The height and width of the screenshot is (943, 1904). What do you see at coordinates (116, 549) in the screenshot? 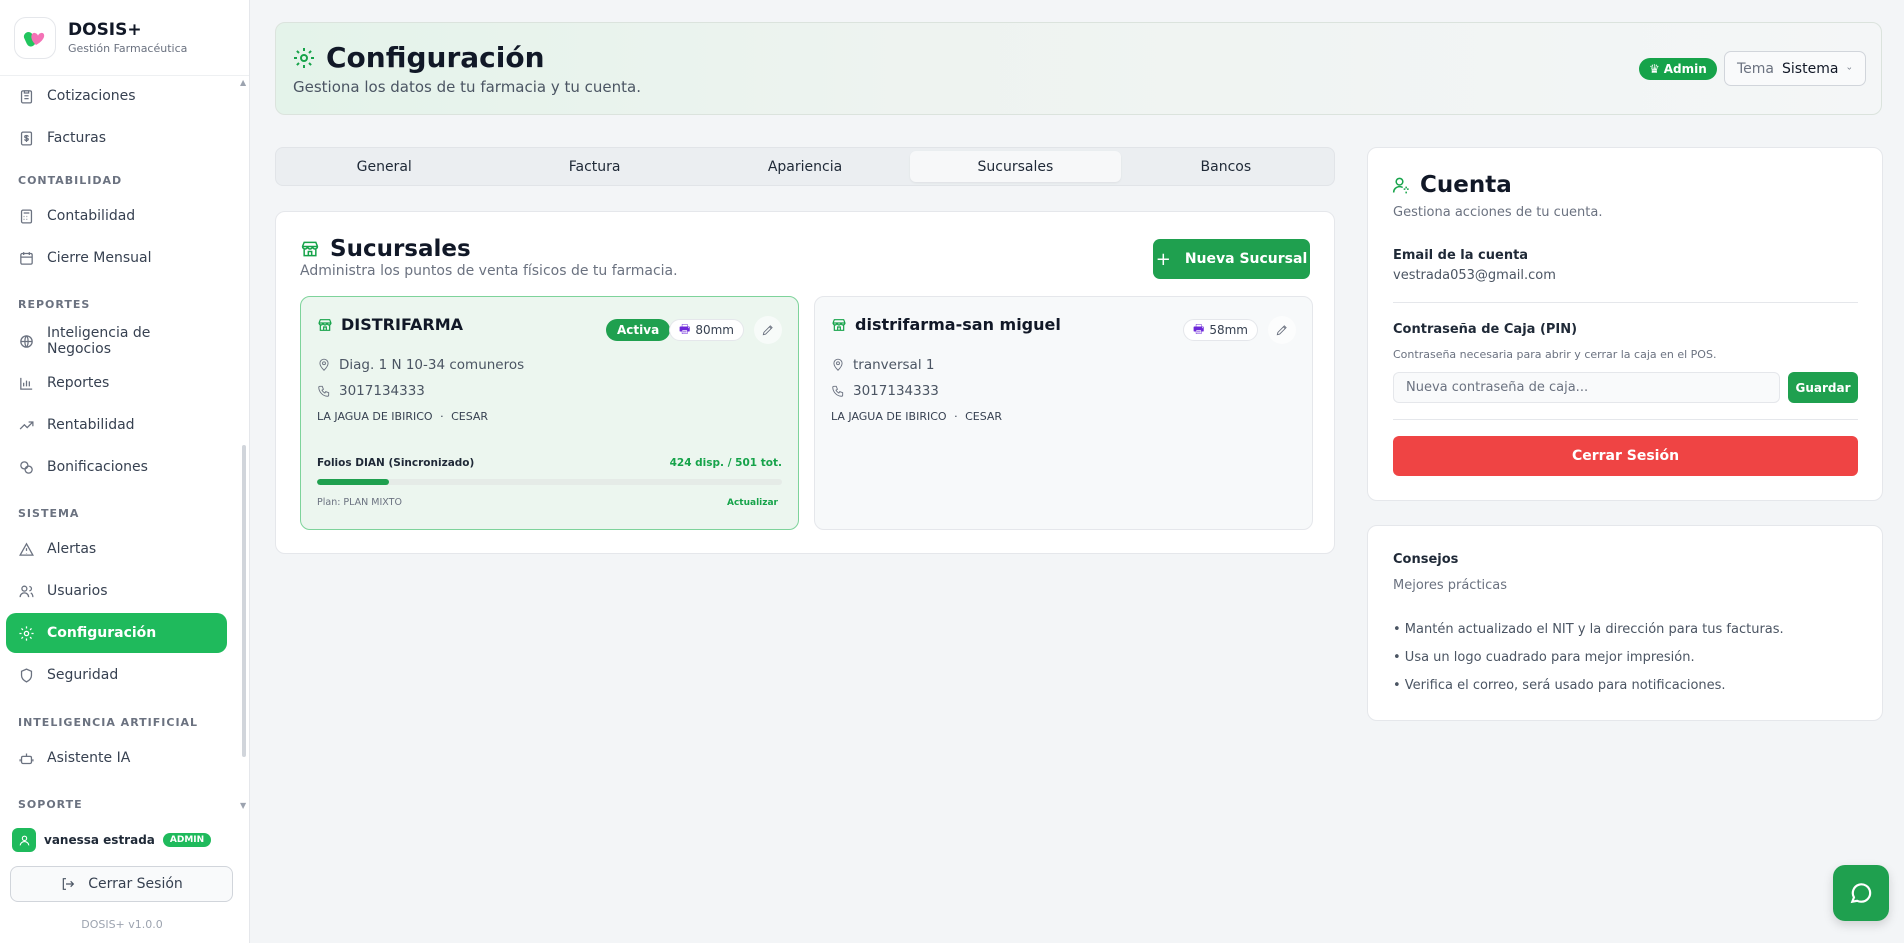
I see `sidebar-item-alertas: Alertas` at bounding box center [116, 549].